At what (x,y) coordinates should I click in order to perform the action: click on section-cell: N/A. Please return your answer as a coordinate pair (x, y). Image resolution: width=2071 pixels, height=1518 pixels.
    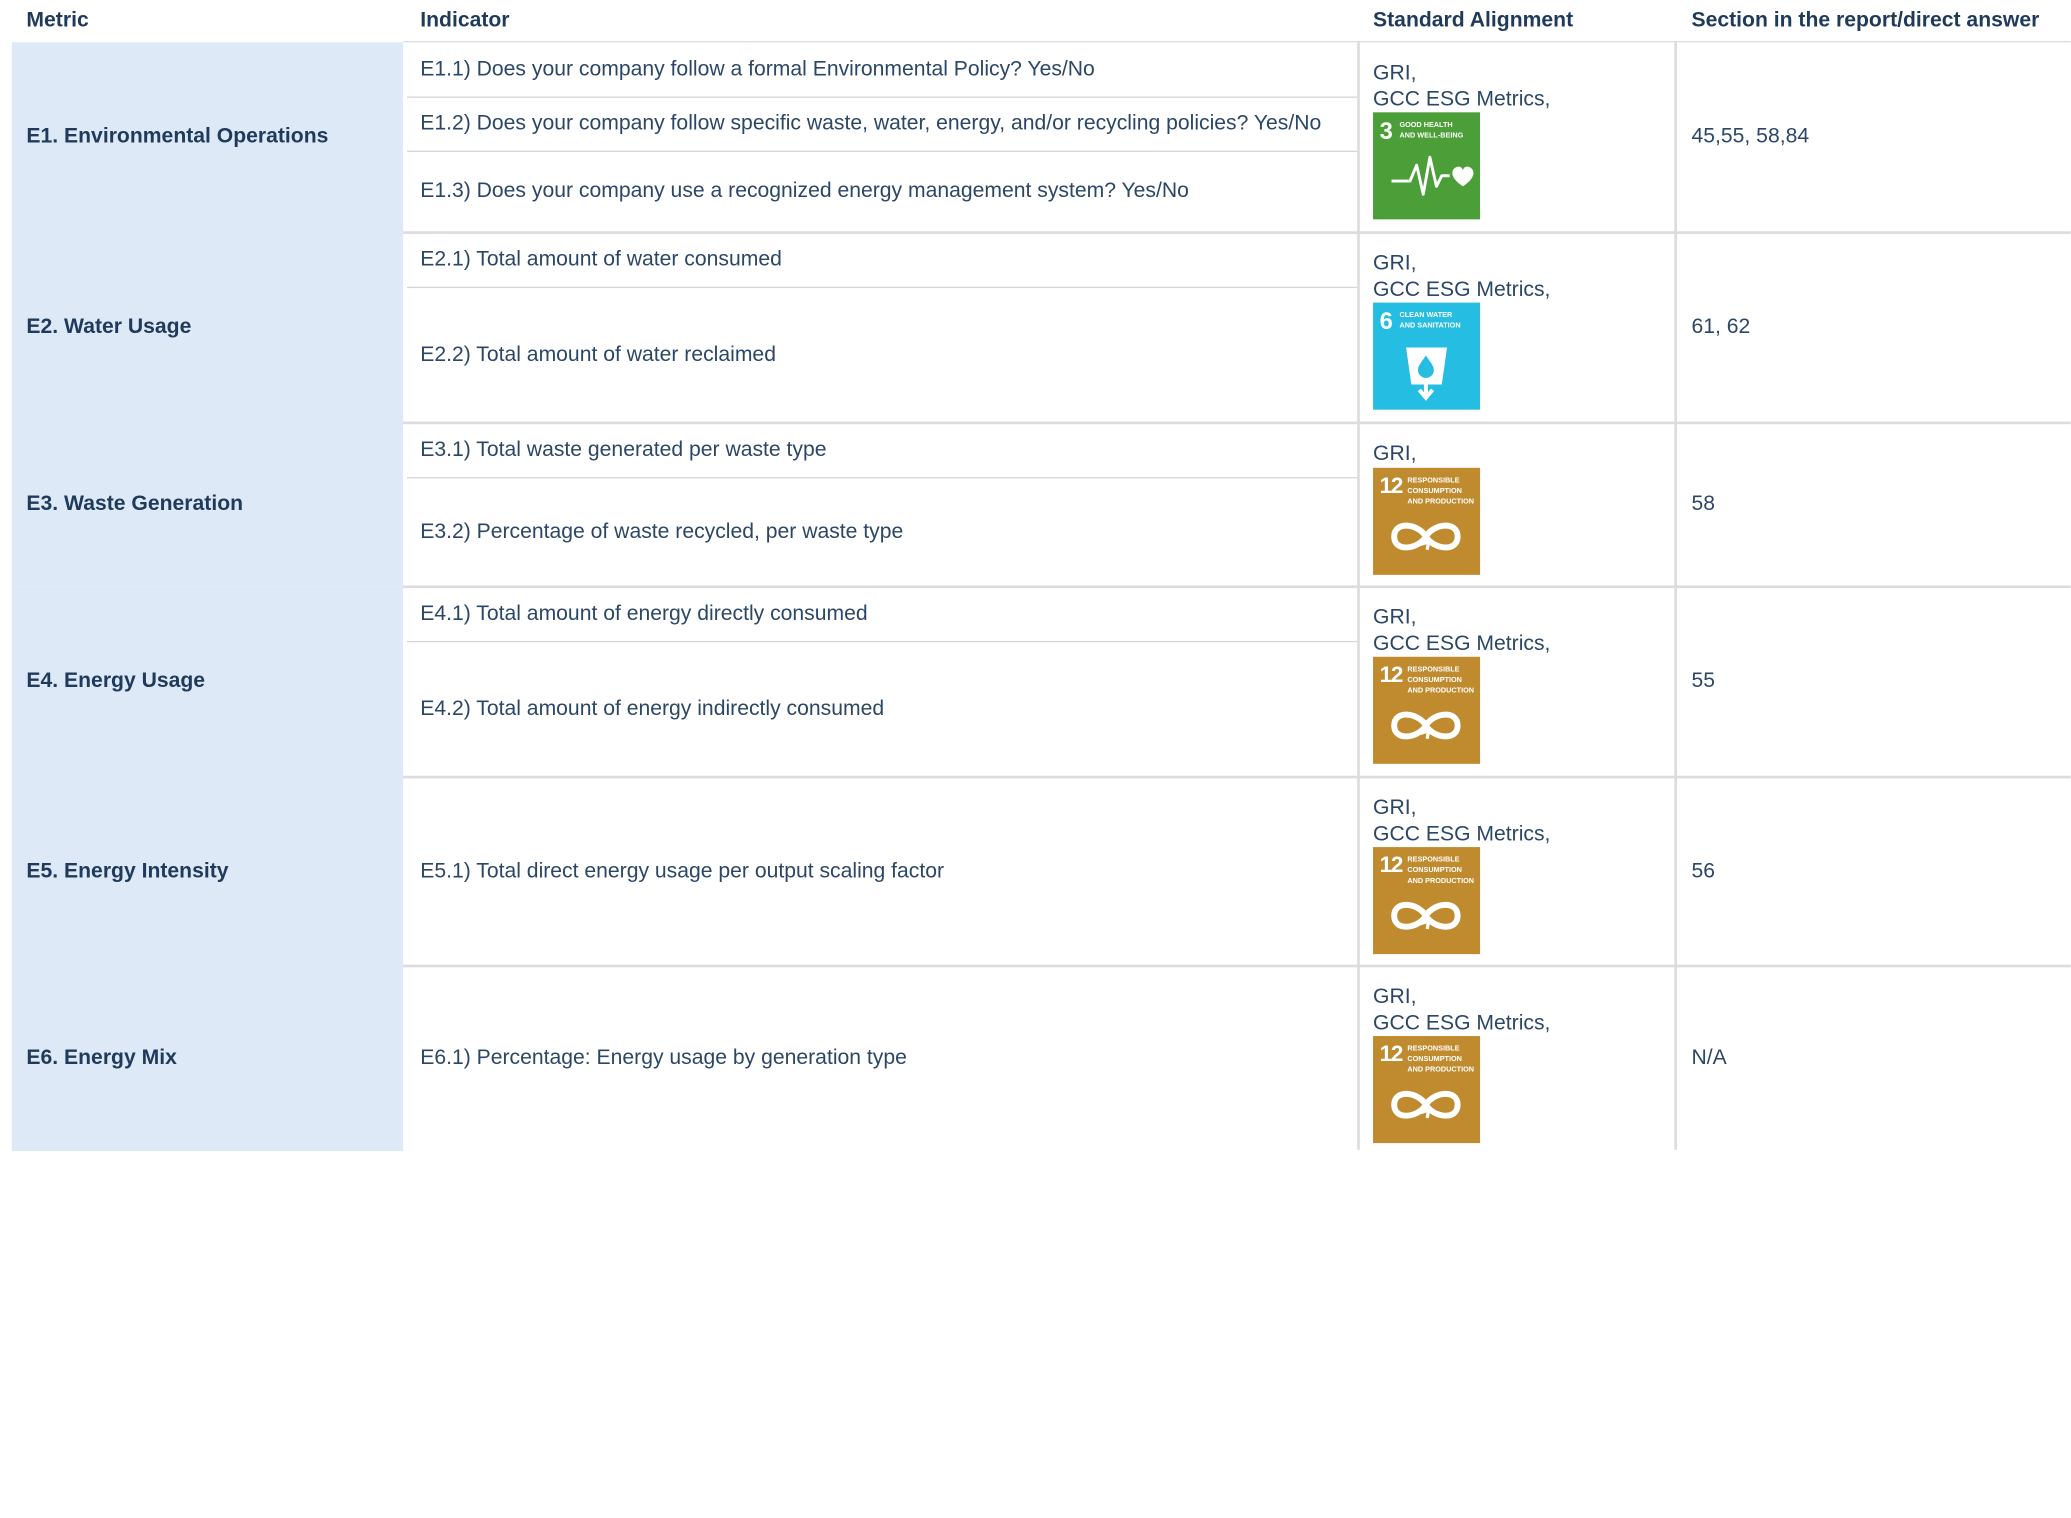
    Looking at the image, I should click on (1874, 1058).